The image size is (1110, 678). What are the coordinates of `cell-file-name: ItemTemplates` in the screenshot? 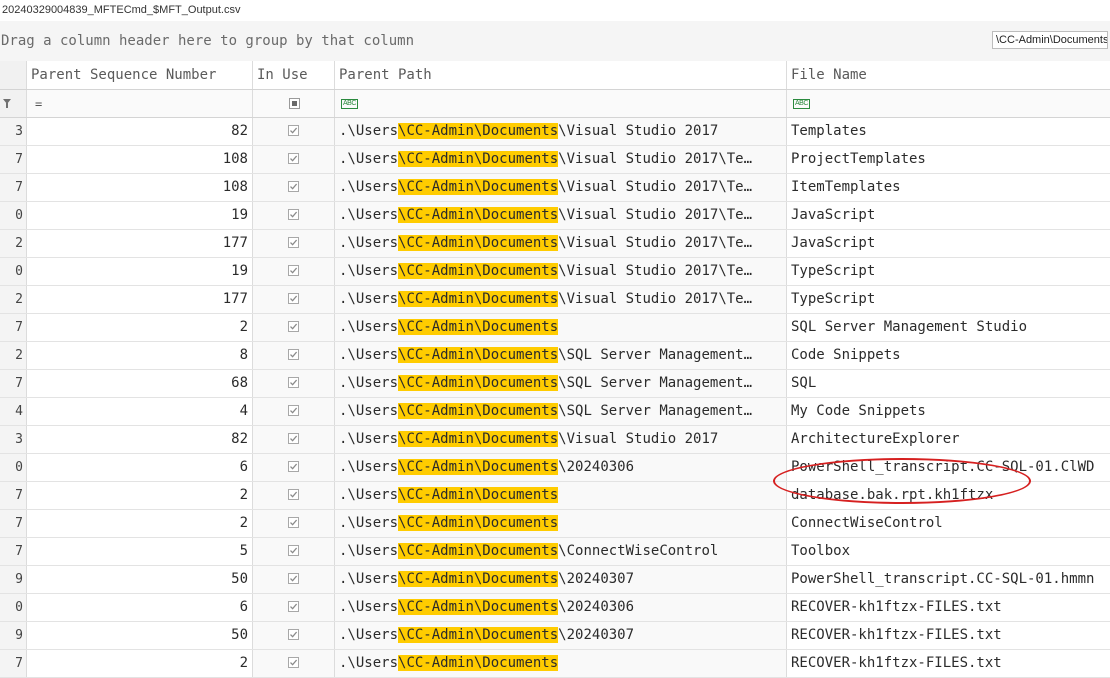 It's located at (948, 187).